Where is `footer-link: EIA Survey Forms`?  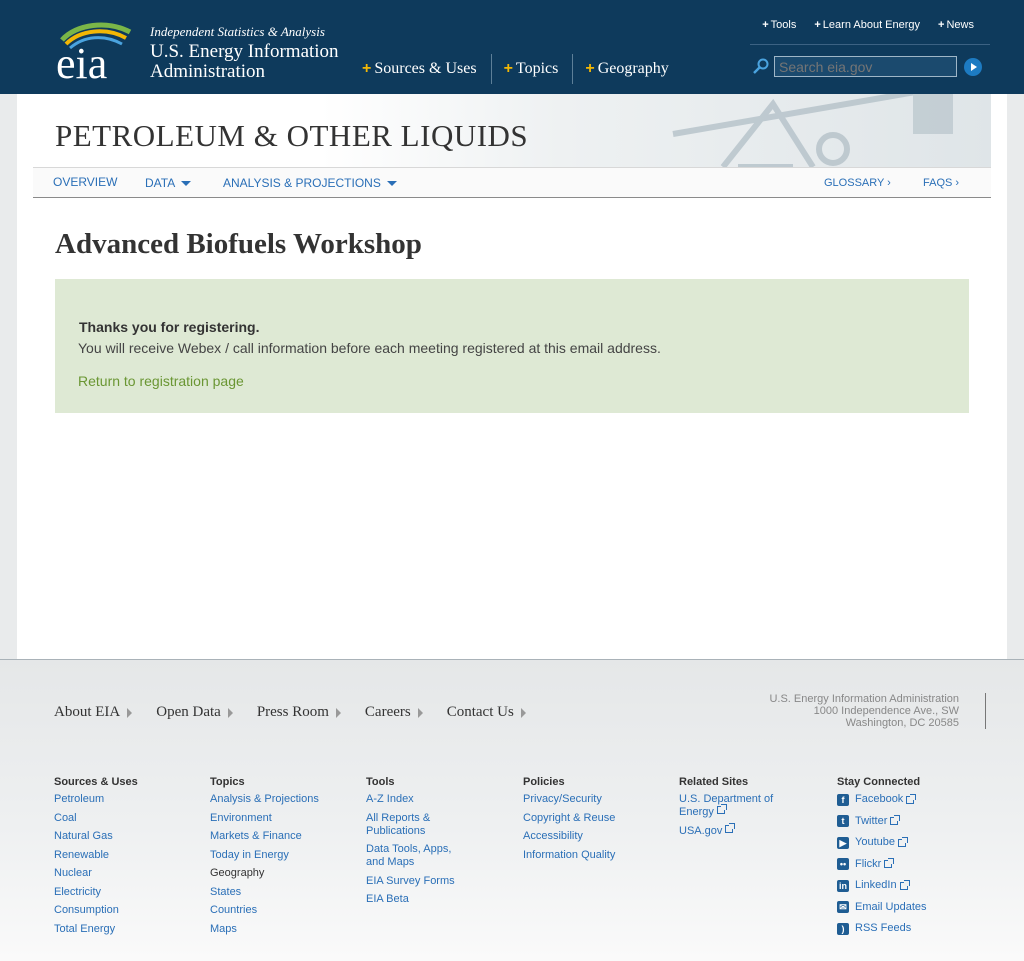 footer-link: EIA Survey Forms is located at coordinates (416, 881).